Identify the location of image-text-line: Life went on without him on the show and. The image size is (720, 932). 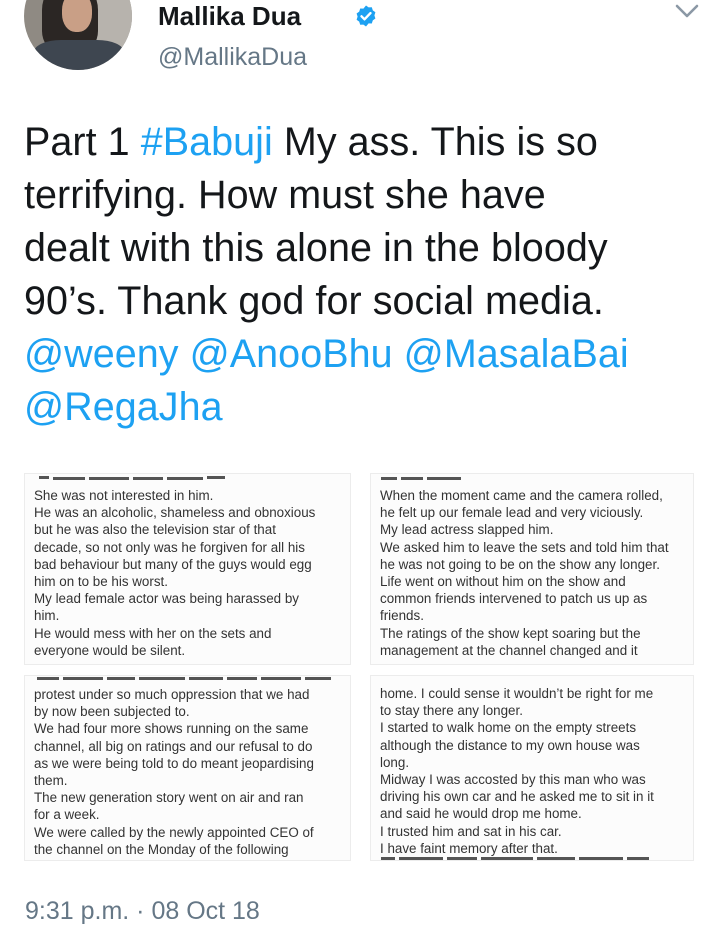
(503, 582).